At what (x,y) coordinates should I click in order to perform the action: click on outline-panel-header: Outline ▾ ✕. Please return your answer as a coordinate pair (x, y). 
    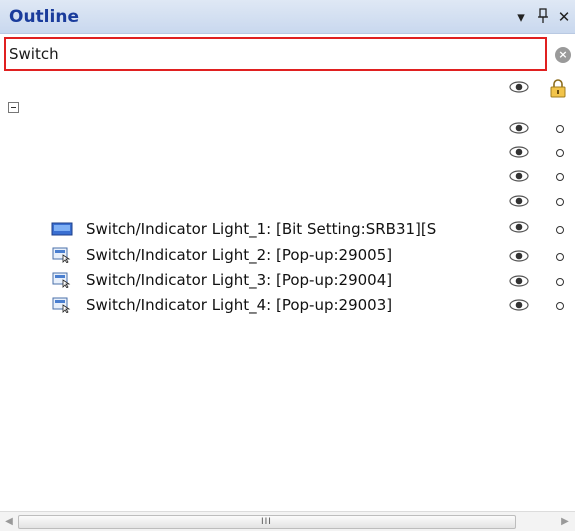
    Looking at the image, I should click on (287, 17).